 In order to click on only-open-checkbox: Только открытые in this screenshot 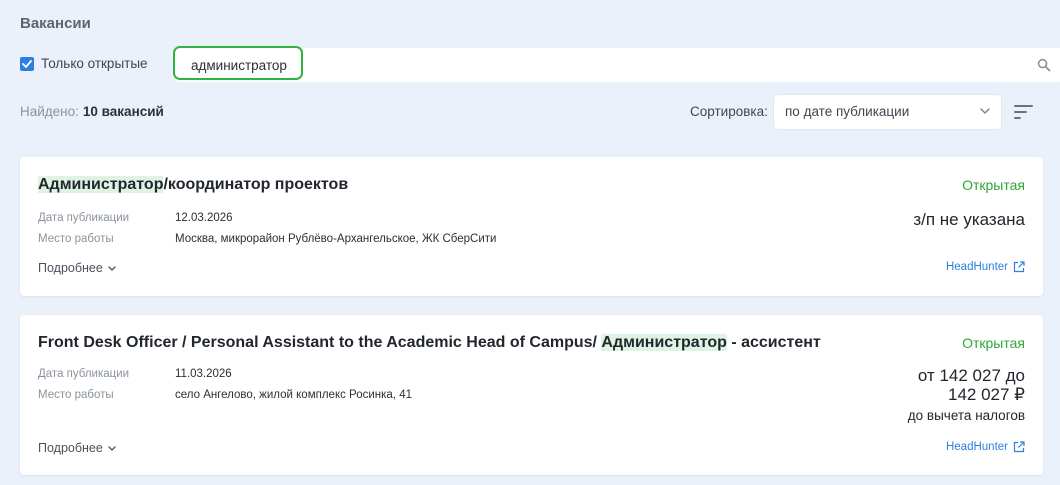, I will do `click(84, 63)`.